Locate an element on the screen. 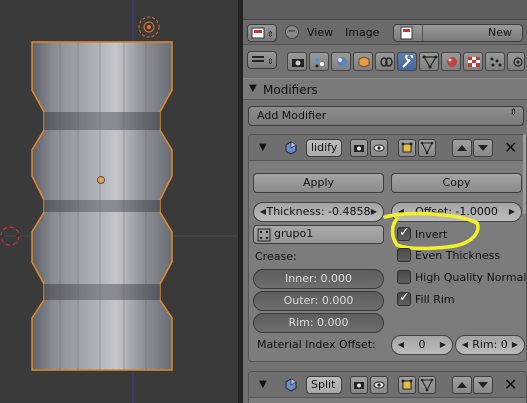 This screenshot has height=403, width=527. even-thickness-checkbox is located at coordinates (404, 255).